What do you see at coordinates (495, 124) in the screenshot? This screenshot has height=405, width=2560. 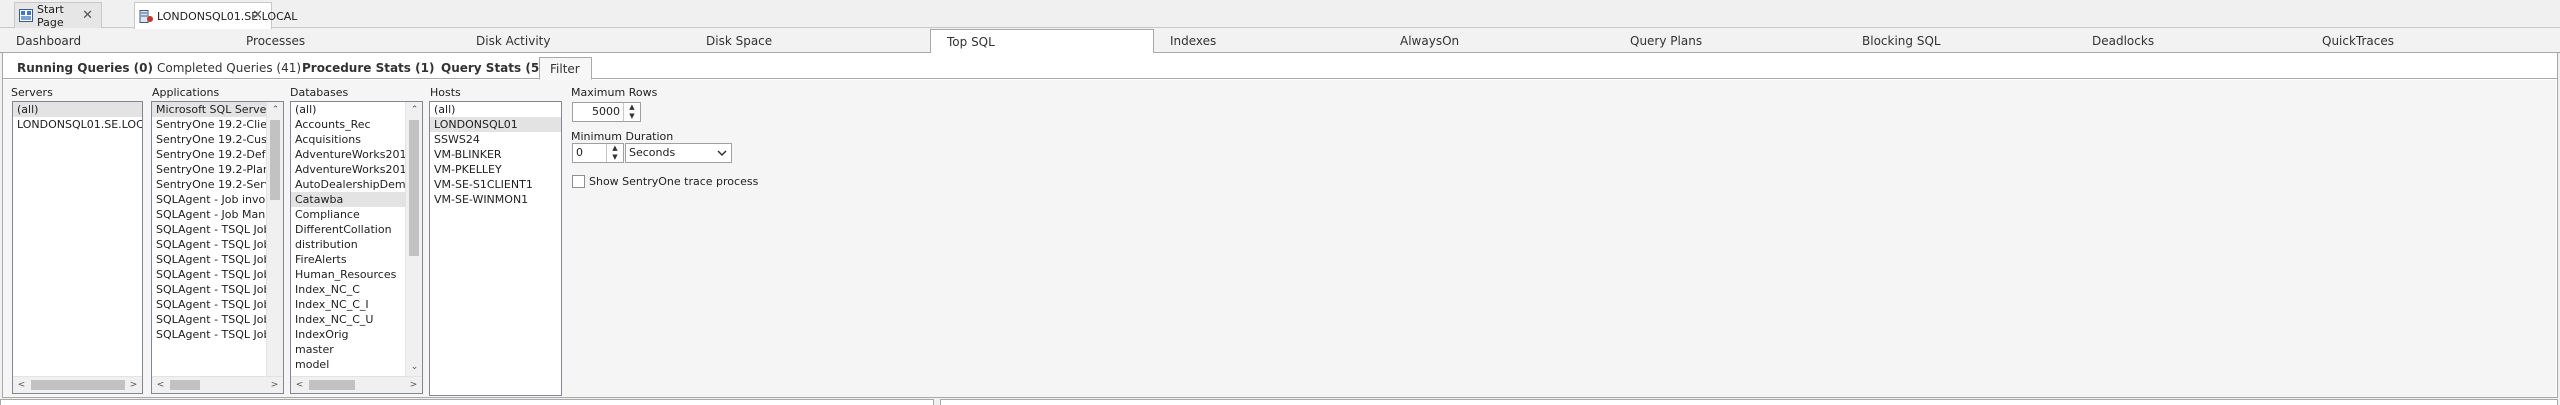 I see `list-item: LONDONSQL01` at bounding box center [495, 124].